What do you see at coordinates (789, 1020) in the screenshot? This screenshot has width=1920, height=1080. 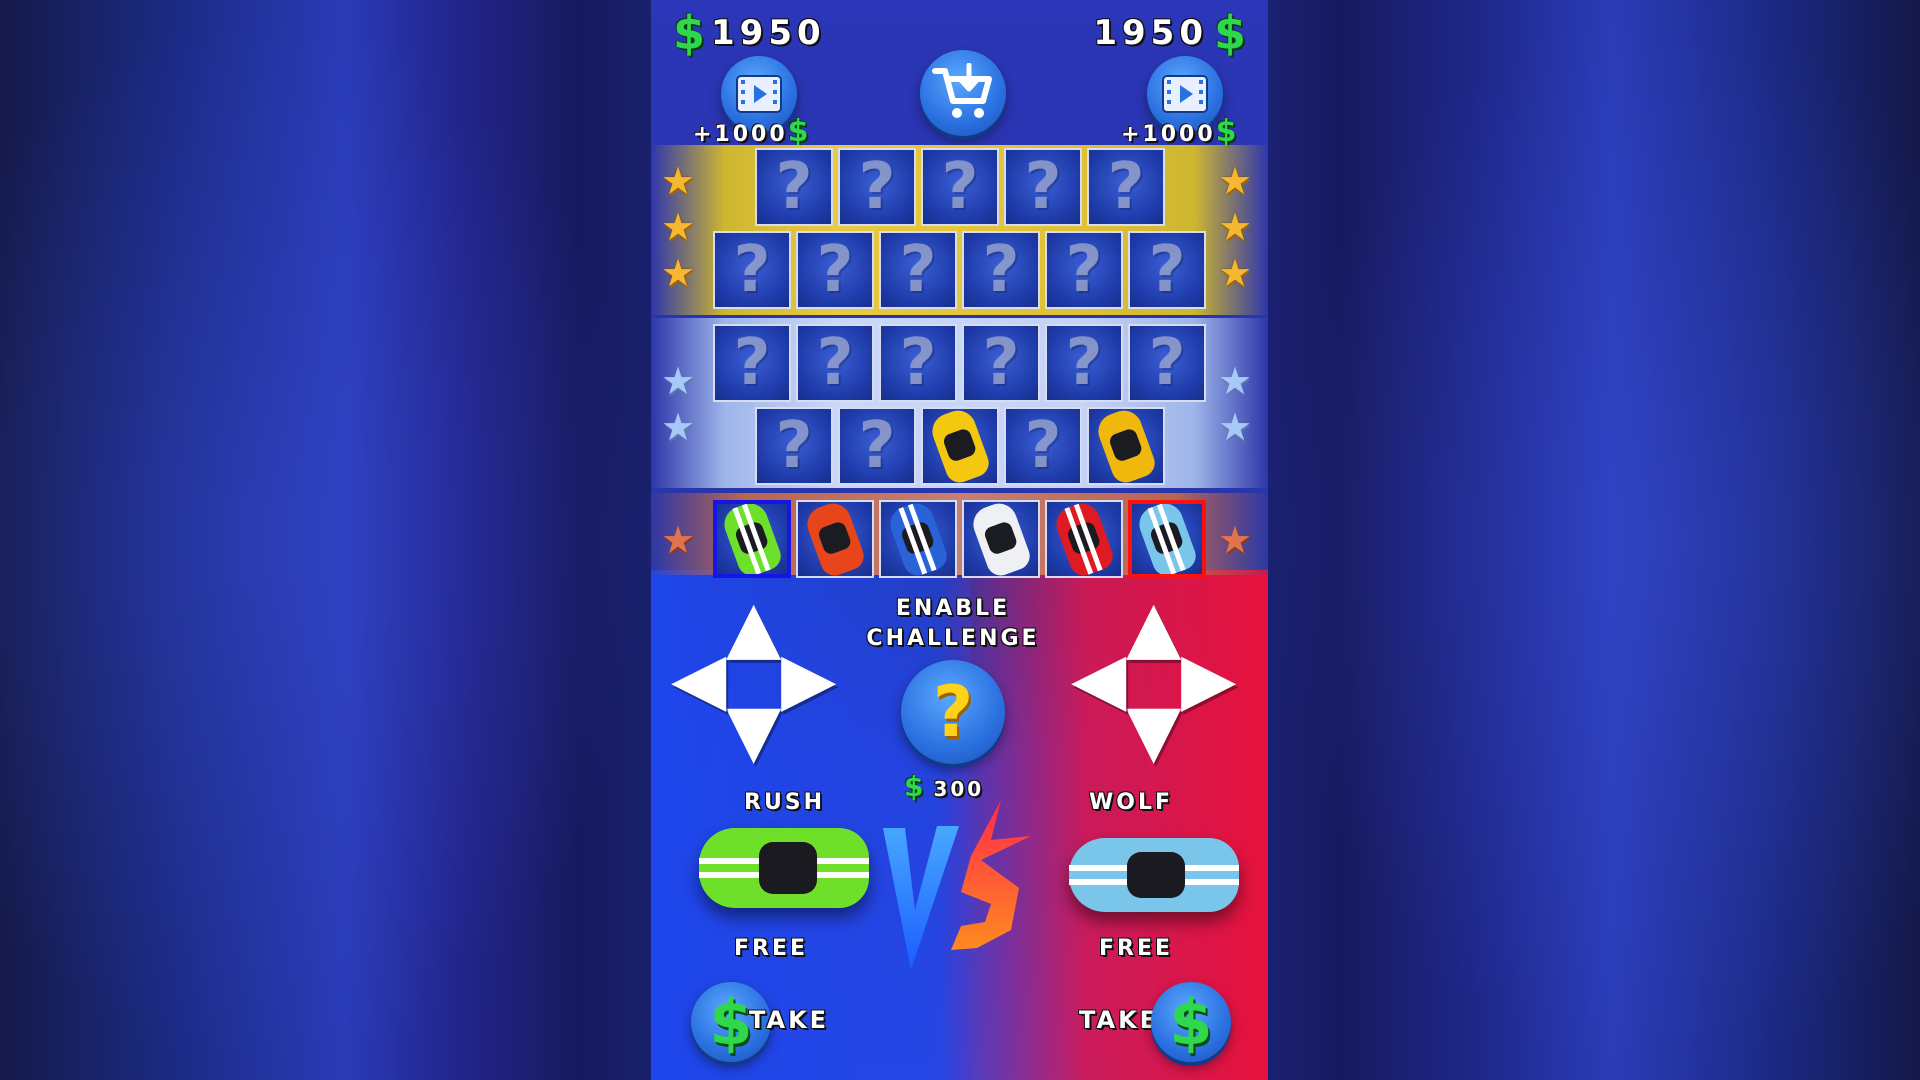 I see `take-button-left: TAKE` at bounding box center [789, 1020].